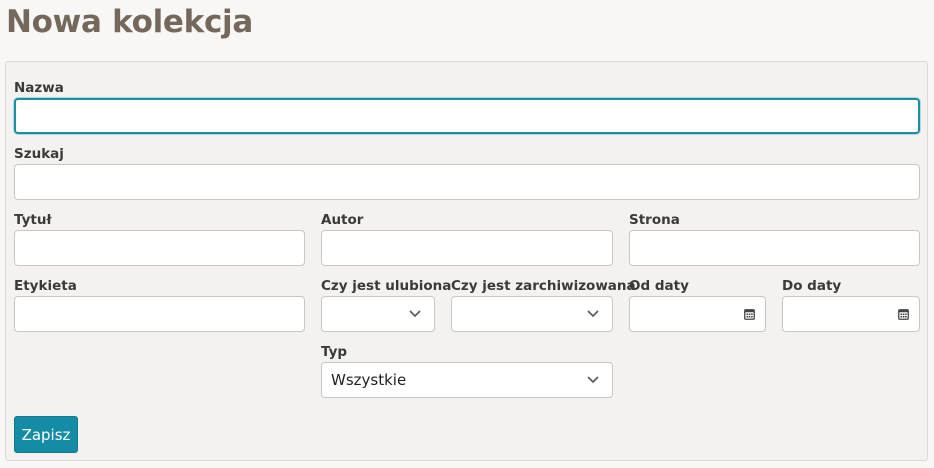  Describe the element at coordinates (543, 286) in the screenshot. I see `archived-label: Czy jest zarchiwizowana` at that location.